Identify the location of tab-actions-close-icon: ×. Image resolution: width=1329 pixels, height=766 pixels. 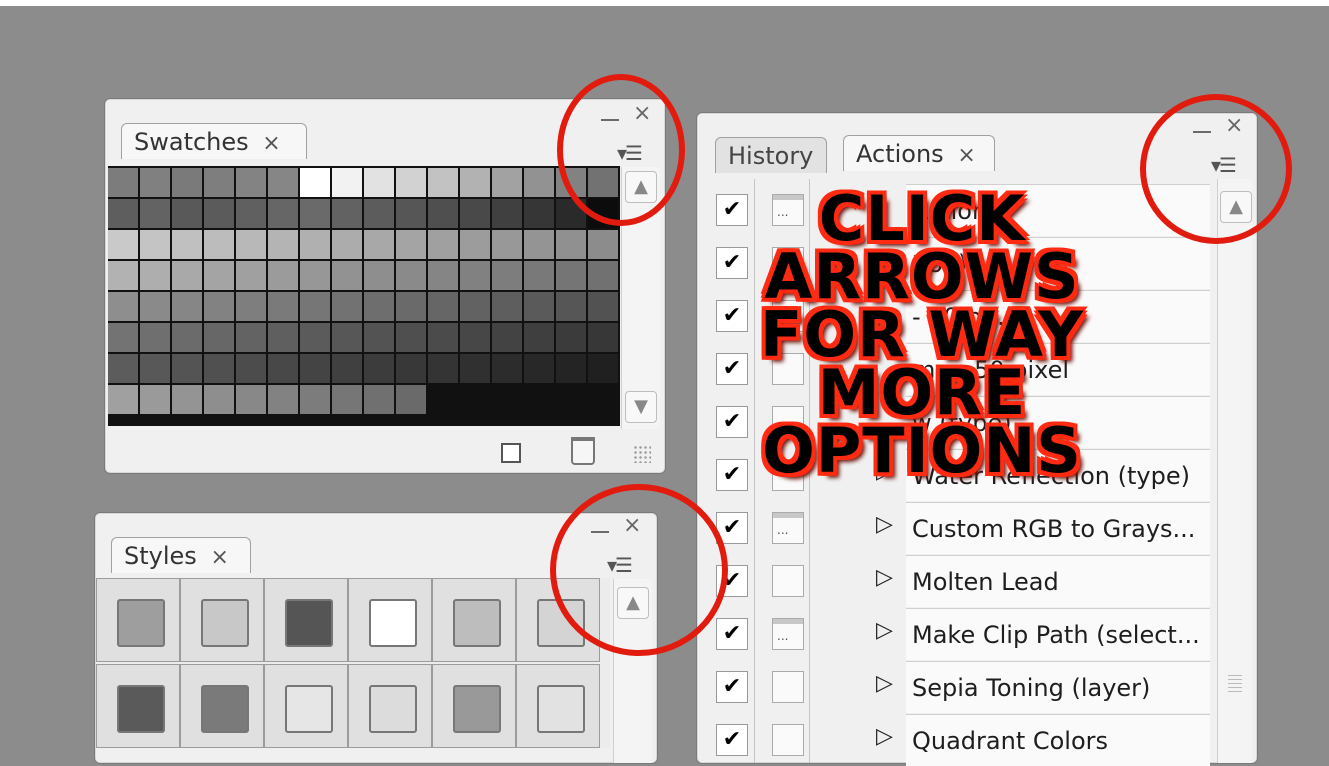
(966, 155).